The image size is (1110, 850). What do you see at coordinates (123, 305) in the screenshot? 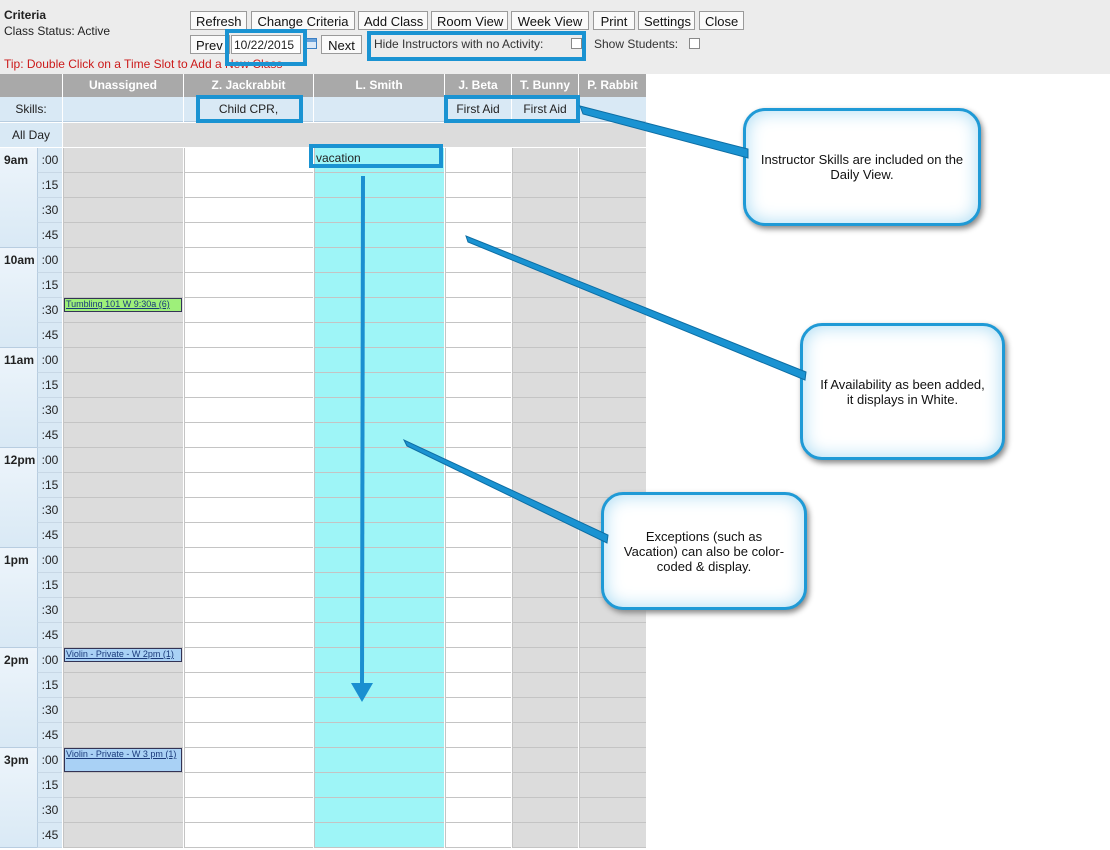
I see `class-event: Tumbling 101 W 9:30a (6)` at bounding box center [123, 305].